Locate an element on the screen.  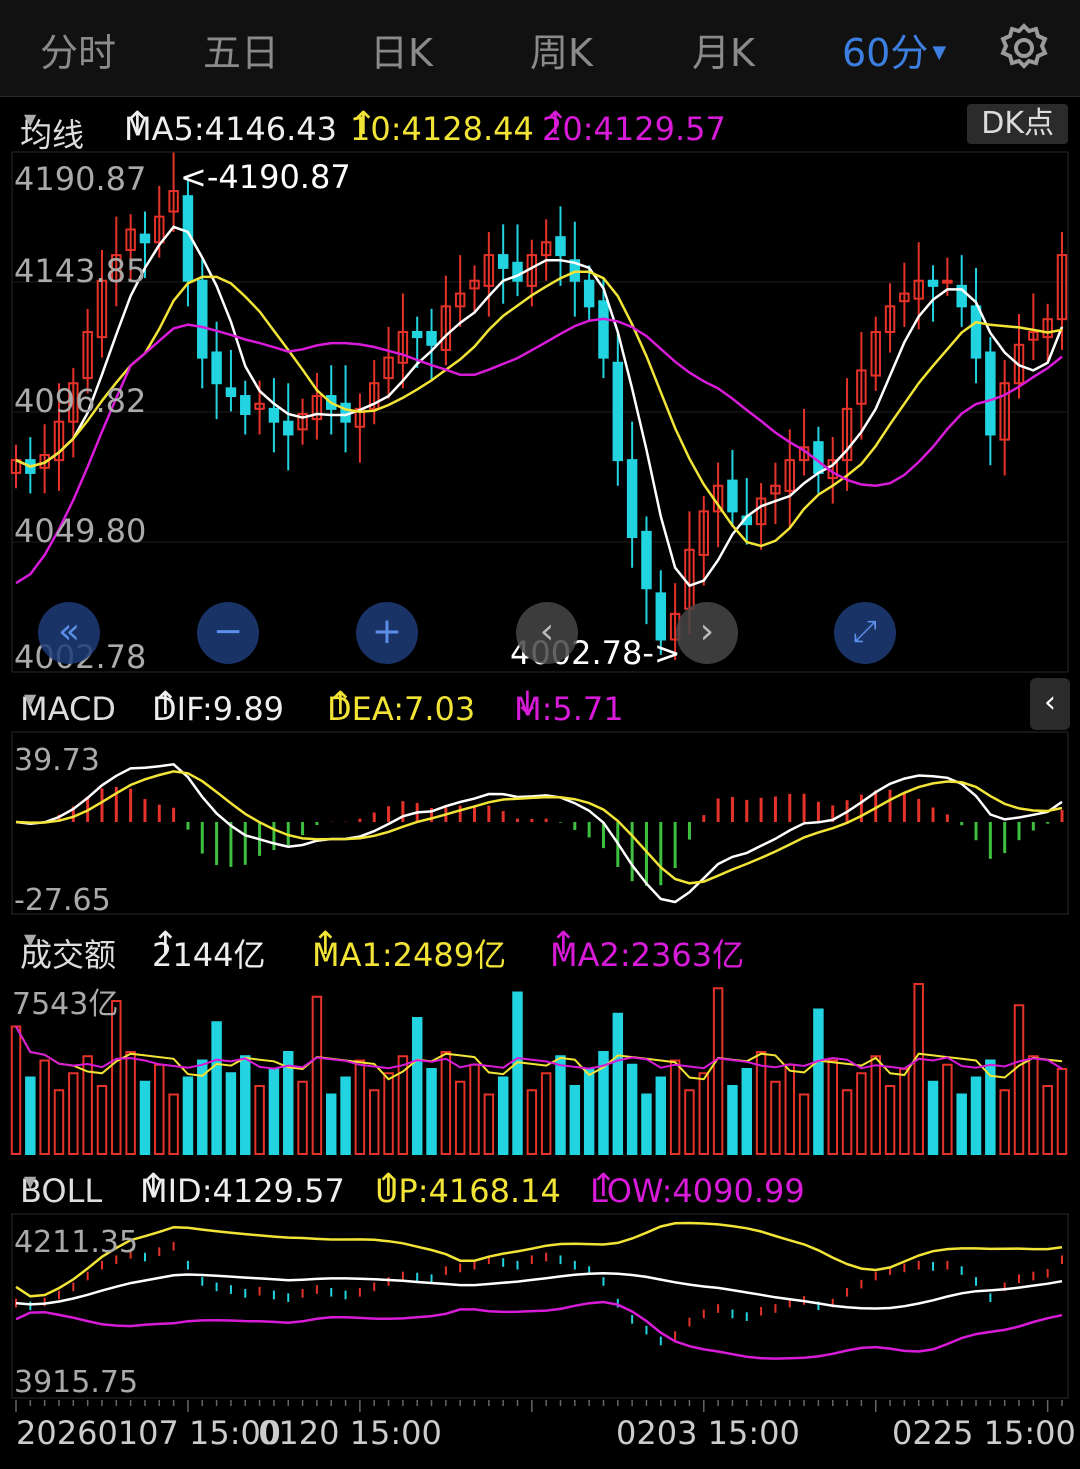
macd-frame is located at coordinates (540, 823).